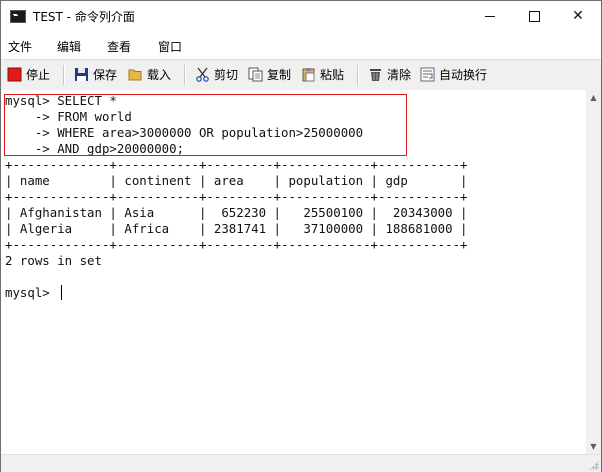 The image size is (602, 472). Describe the element at coordinates (593, 272) in the screenshot. I see `vertical-scrollbar: ▲ ▼` at that location.